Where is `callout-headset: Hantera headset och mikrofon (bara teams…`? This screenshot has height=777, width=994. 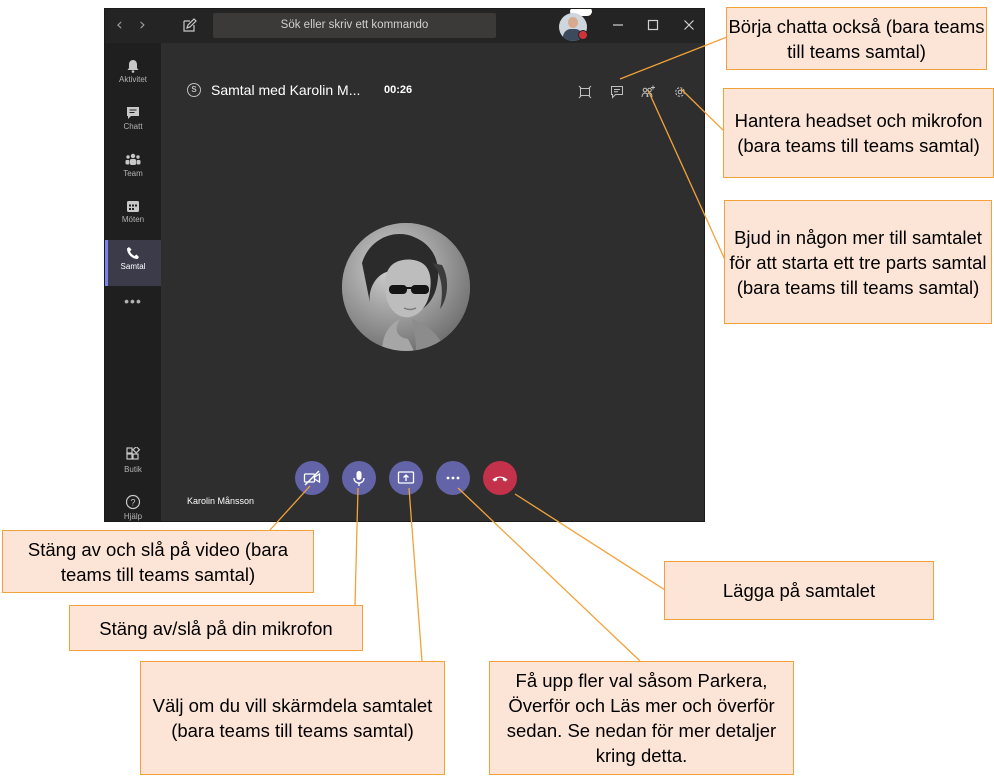 callout-headset: Hantera headset och mikrofon (bara teams… is located at coordinates (858, 133).